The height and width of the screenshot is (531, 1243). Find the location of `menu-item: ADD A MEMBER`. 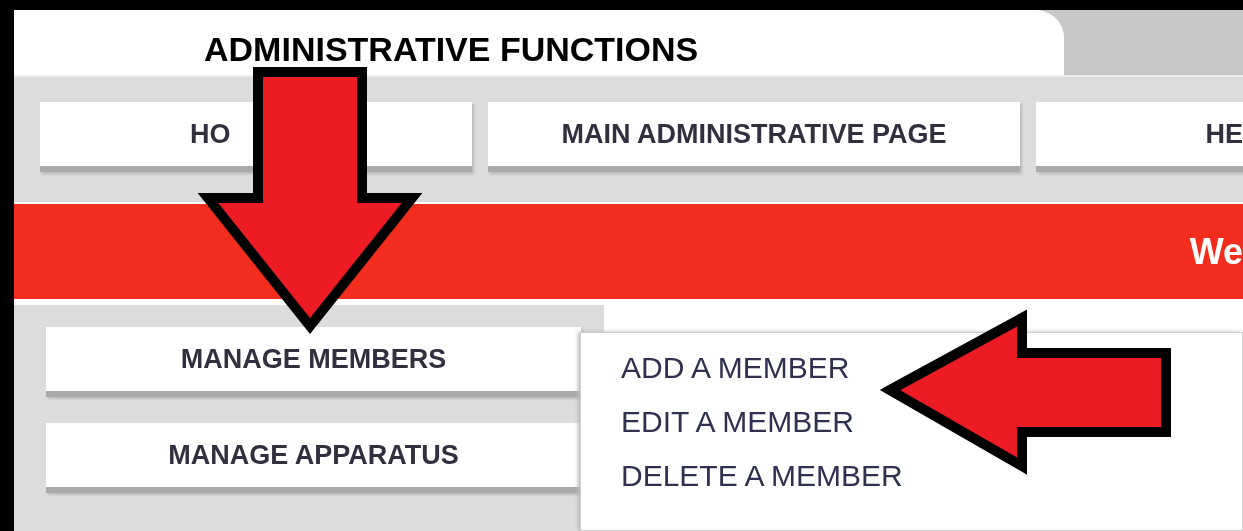

menu-item: ADD A MEMBER is located at coordinates (931, 368).